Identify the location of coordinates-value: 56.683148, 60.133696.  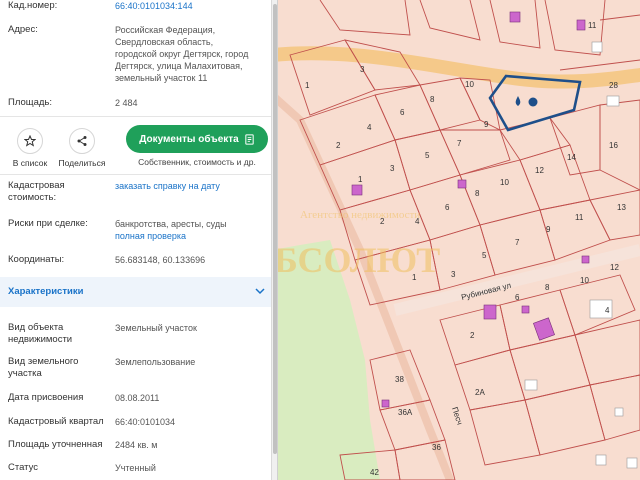
(160, 260).